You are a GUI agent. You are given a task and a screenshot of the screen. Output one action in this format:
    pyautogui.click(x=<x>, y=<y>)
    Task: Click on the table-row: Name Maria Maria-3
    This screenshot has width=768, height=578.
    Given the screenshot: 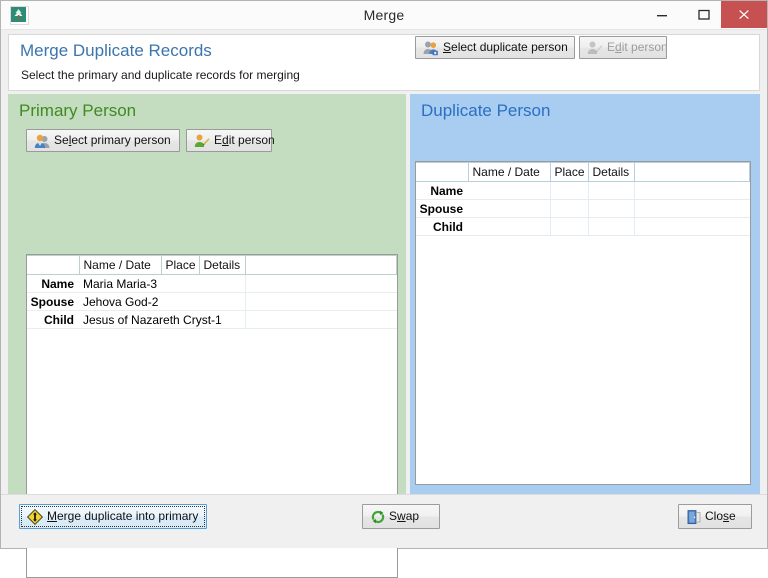 What is the action you would take?
    pyautogui.click(x=212, y=283)
    